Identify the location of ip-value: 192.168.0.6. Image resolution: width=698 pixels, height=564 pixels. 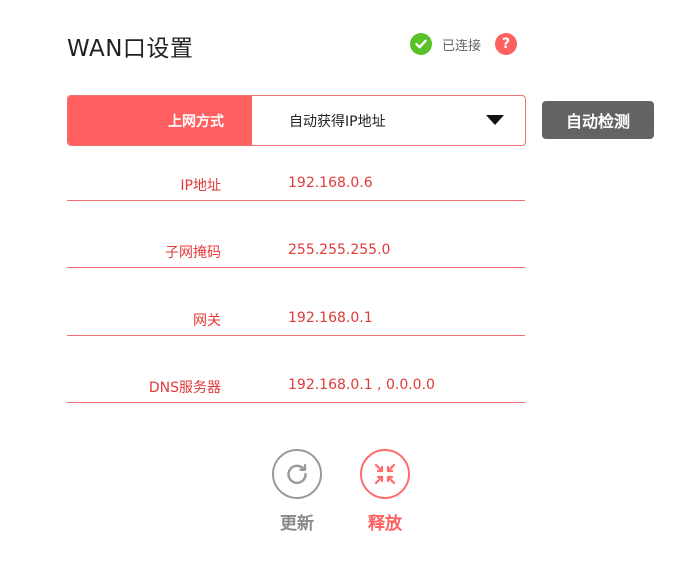
(330, 183).